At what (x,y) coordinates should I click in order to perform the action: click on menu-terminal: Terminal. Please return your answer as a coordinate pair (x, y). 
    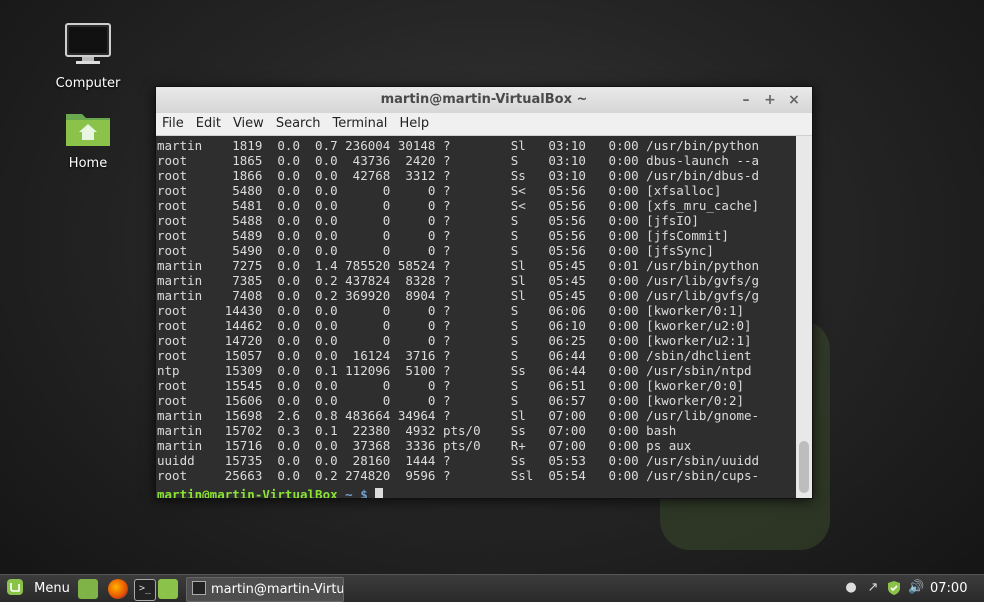
    Looking at the image, I should click on (359, 124).